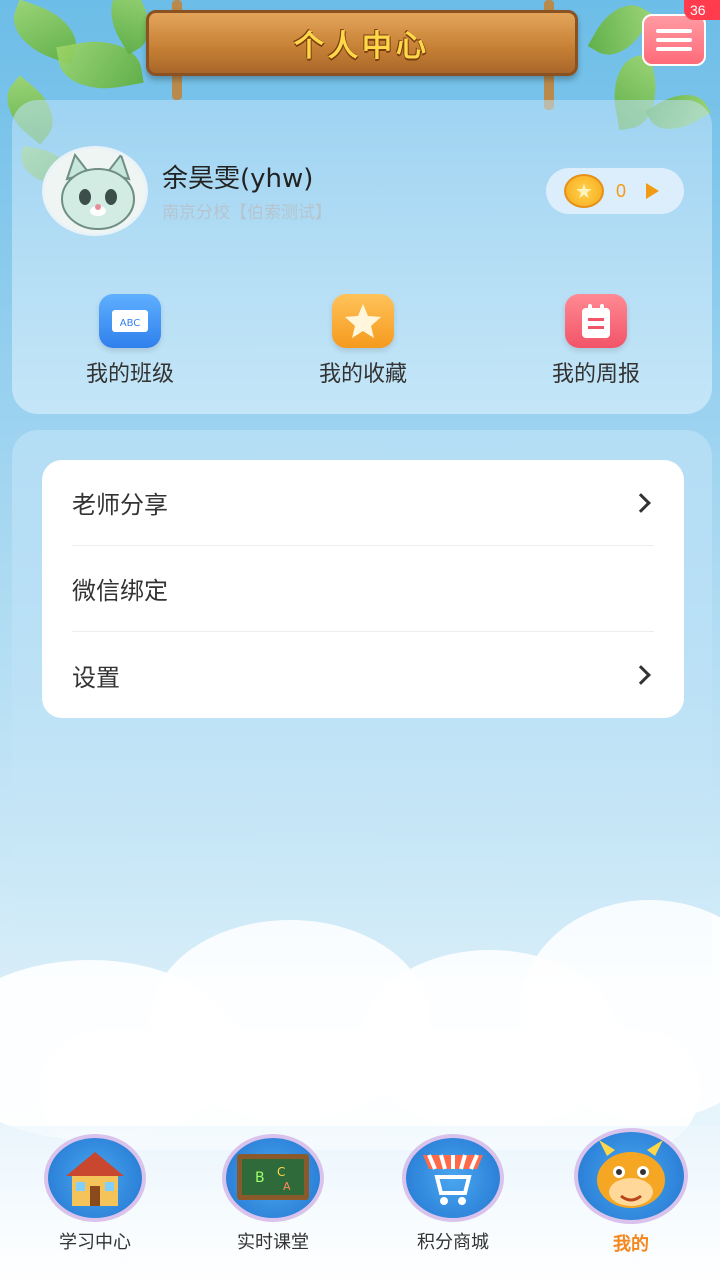  What do you see at coordinates (595, 374) in the screenshot?
I see `quick-action-label: 我的周报` at bounding box center [595, 374].